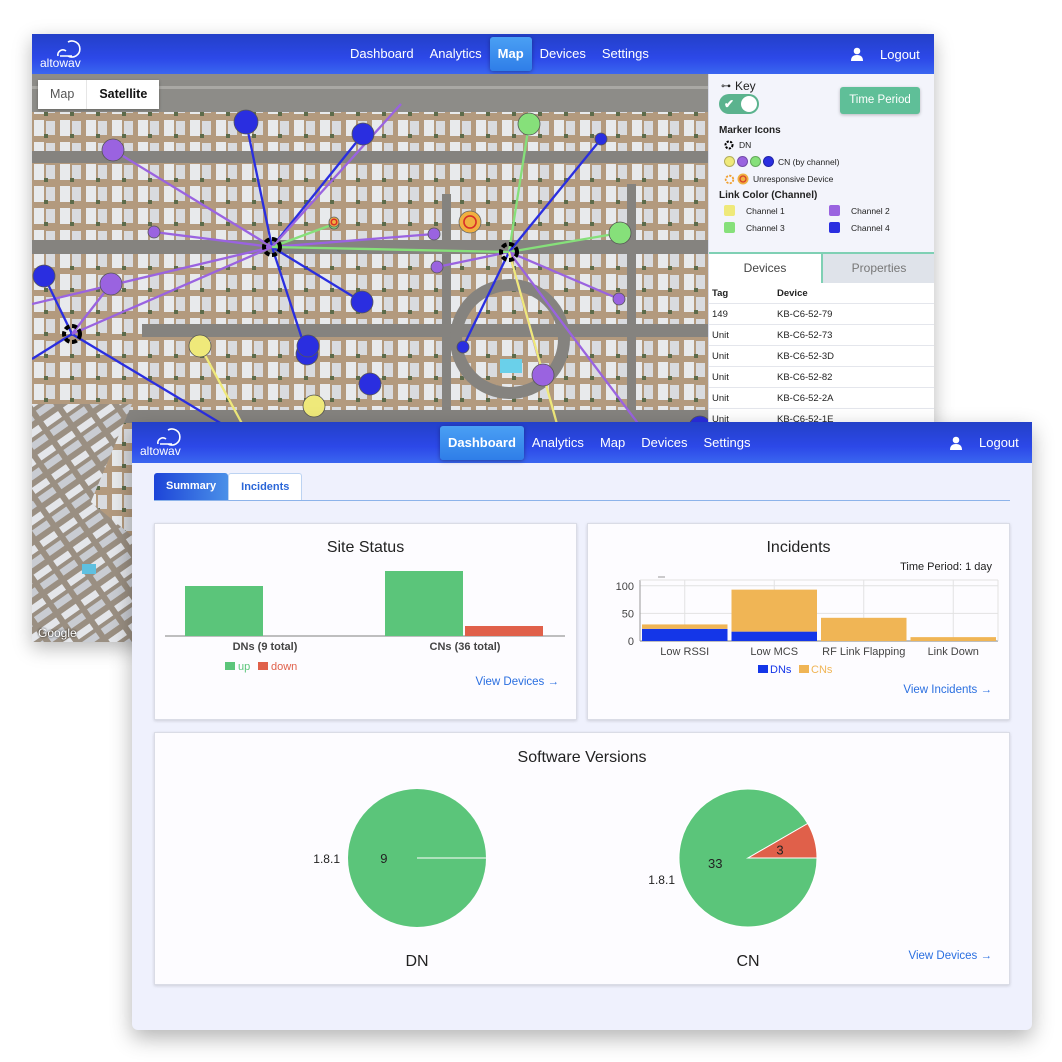 This screenshot has width=1062, height=1062. I want to click on legend-channel-2: Channel 2, so click(859, 210).